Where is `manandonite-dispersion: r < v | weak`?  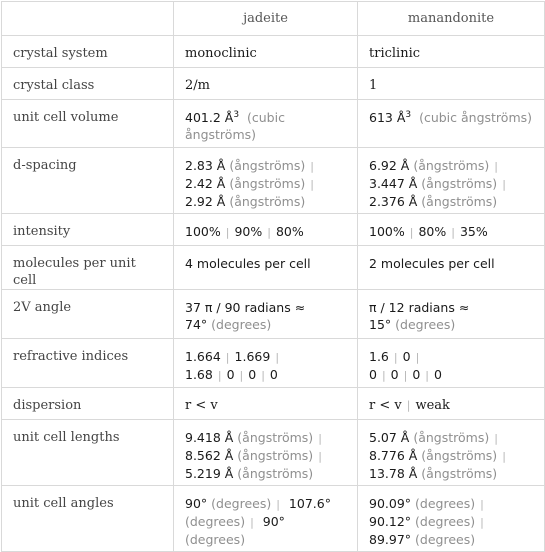 manandonite-dispersion: r < v | weak is located at coordinates (451, 403).